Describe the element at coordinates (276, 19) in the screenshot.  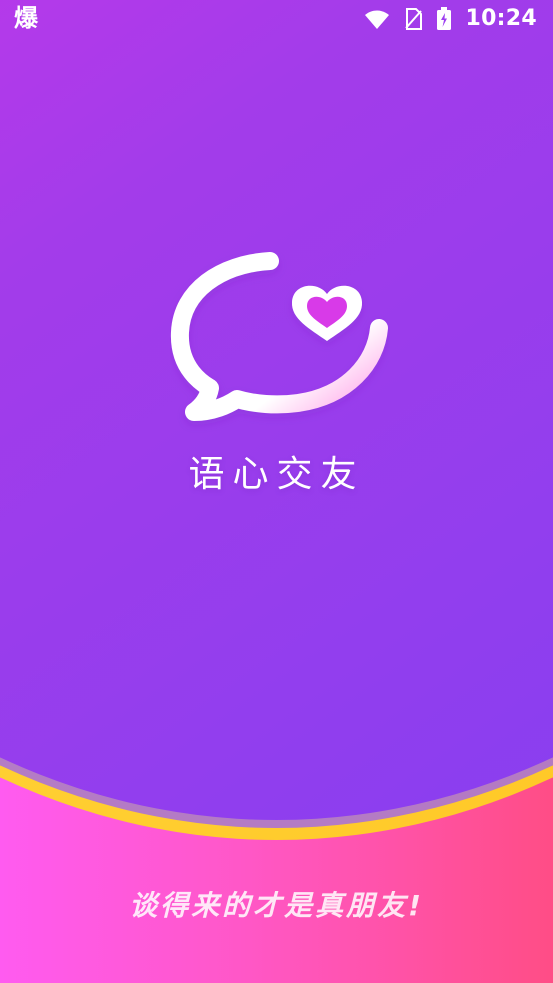
I see `status-bar: 爆 10:24` at that location.